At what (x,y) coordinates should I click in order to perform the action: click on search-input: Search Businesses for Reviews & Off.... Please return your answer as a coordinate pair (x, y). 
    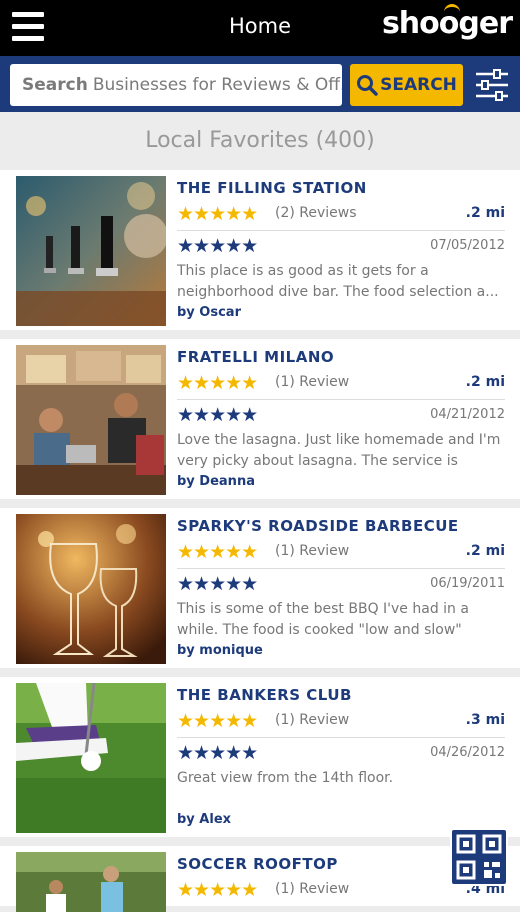
    Looking at the image, I should click on (176, 85).